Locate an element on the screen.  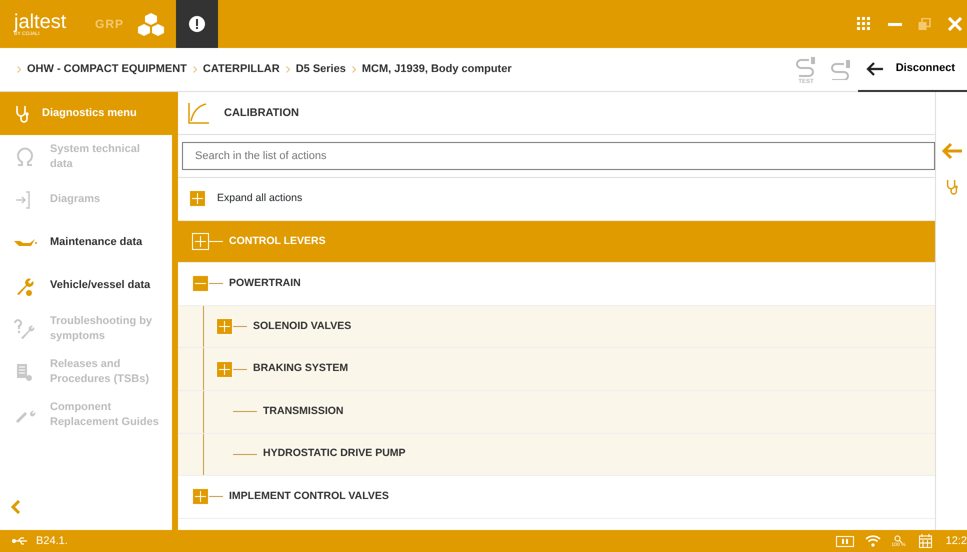
zoom-icon is located at coordinates (898, 538).